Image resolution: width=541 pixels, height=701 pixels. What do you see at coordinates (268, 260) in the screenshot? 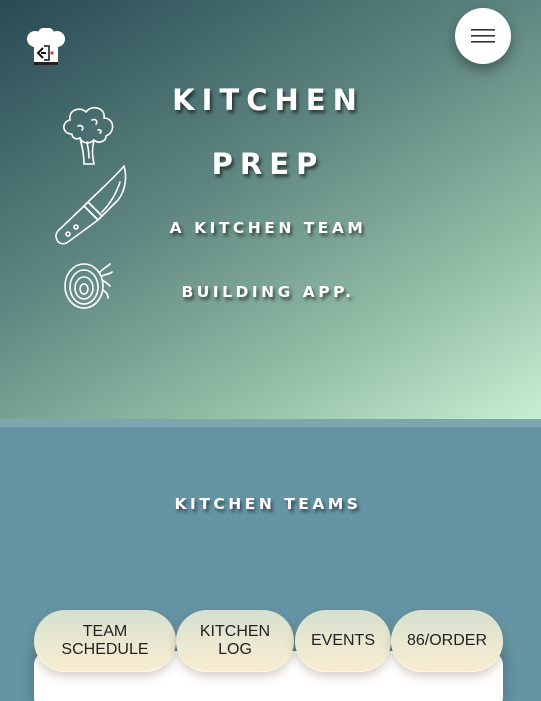
I see `app-tagline: A KITCHEN TEAM BUILDING APP.` at bounding box center [268, 260].